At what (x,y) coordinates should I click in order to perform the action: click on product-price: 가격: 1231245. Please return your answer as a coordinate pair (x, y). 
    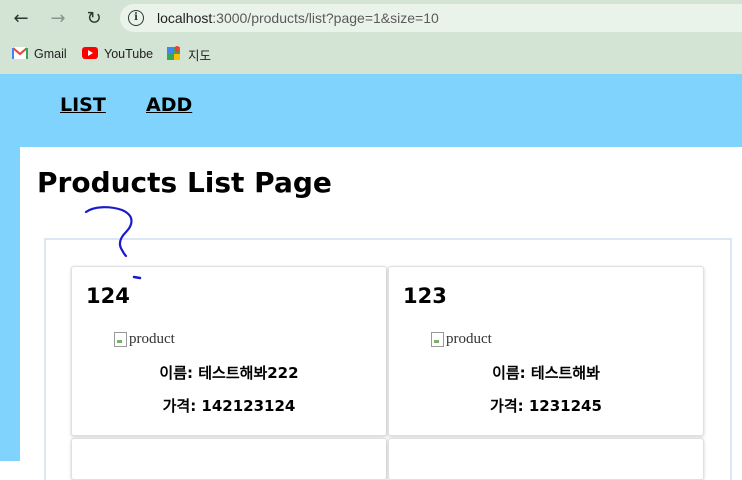
    Looking at the image, I should click on (546, 406).